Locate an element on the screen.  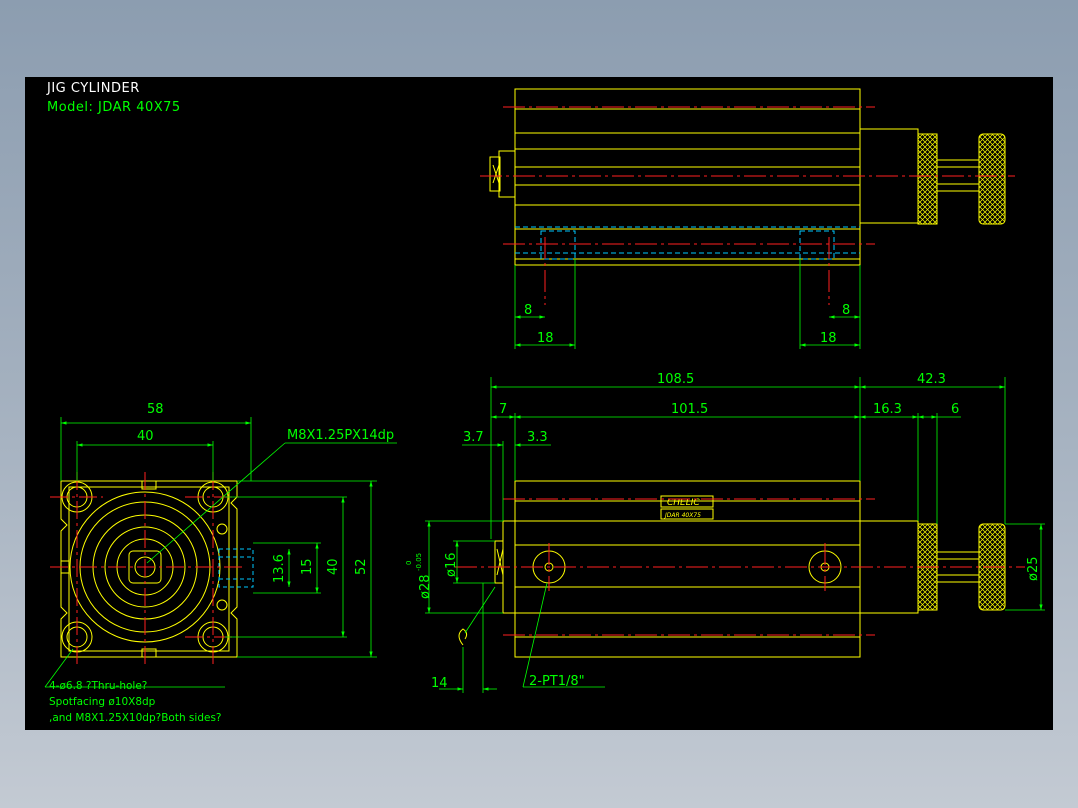
dim-pitch-40: 40 is located at coordinates (145, 436).